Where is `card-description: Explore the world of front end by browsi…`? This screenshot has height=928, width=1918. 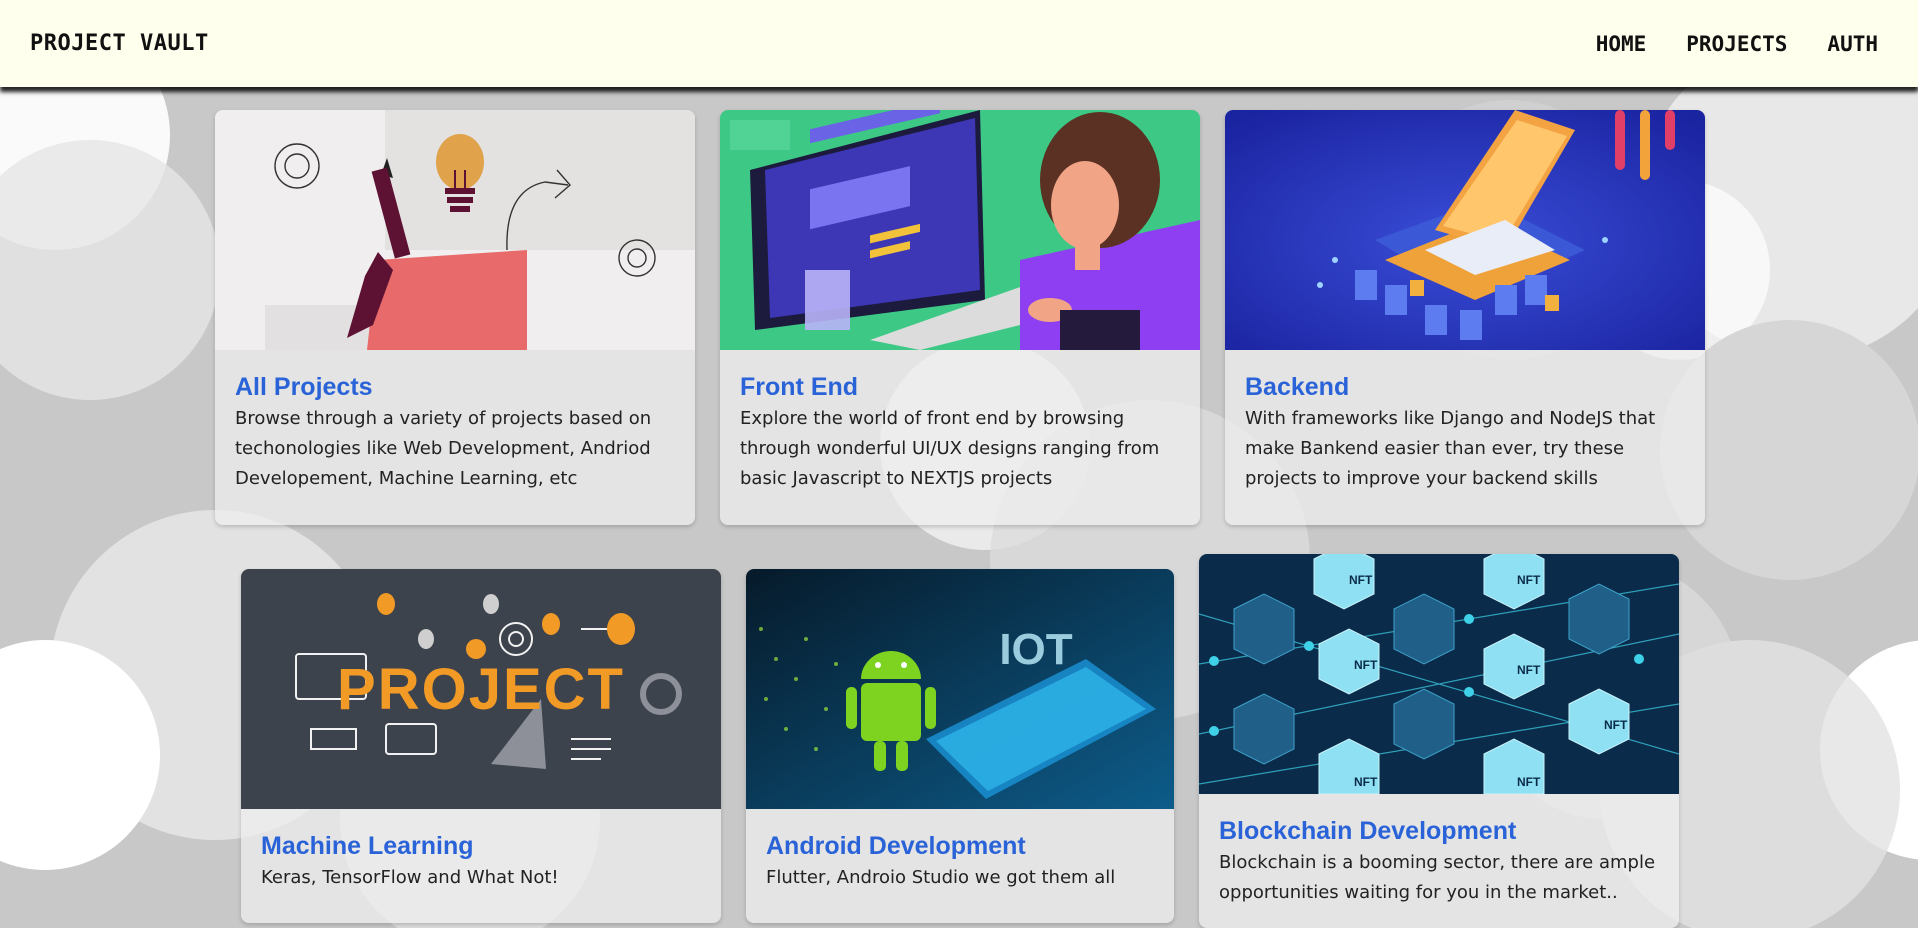 card-description: Explore the world of front end by browsi… is located at coordinates (950, 448).